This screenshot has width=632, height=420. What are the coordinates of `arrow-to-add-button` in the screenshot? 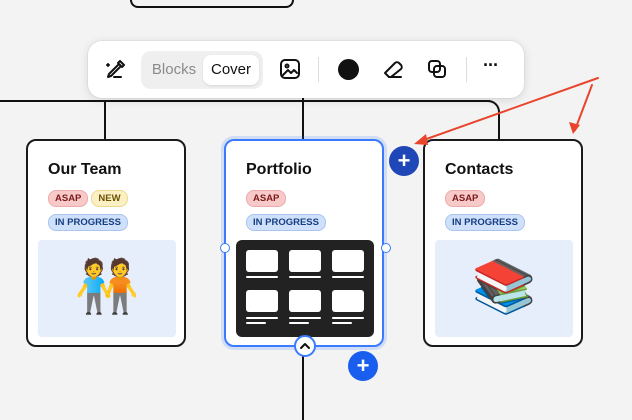 It's located at (508, 110).